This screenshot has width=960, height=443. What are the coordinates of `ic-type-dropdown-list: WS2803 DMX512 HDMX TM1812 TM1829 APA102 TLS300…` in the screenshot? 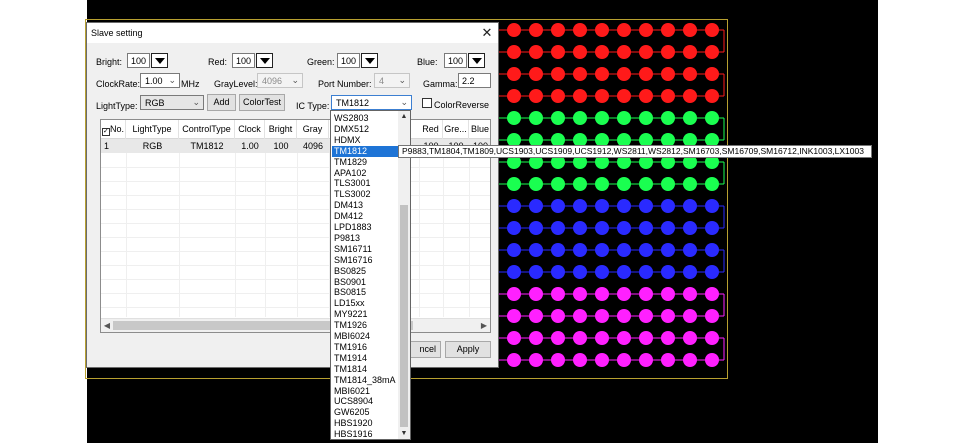 It's located at (370, 275).